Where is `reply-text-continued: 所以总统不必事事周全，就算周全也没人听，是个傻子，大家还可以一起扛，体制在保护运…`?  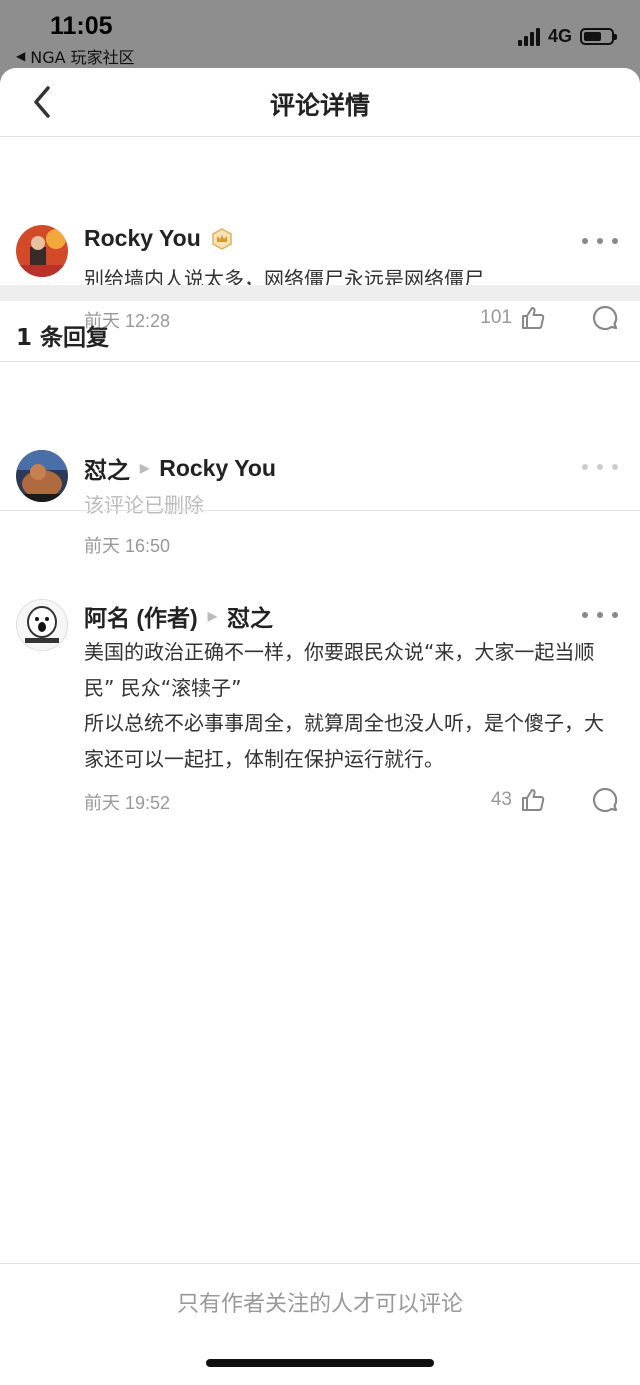
reply-text-continued: 所以总统不必事事周全，就算周全也没人听，是个傻子，大家还可以一起扛，体制在保护运… is located at coordinates (344, 741).